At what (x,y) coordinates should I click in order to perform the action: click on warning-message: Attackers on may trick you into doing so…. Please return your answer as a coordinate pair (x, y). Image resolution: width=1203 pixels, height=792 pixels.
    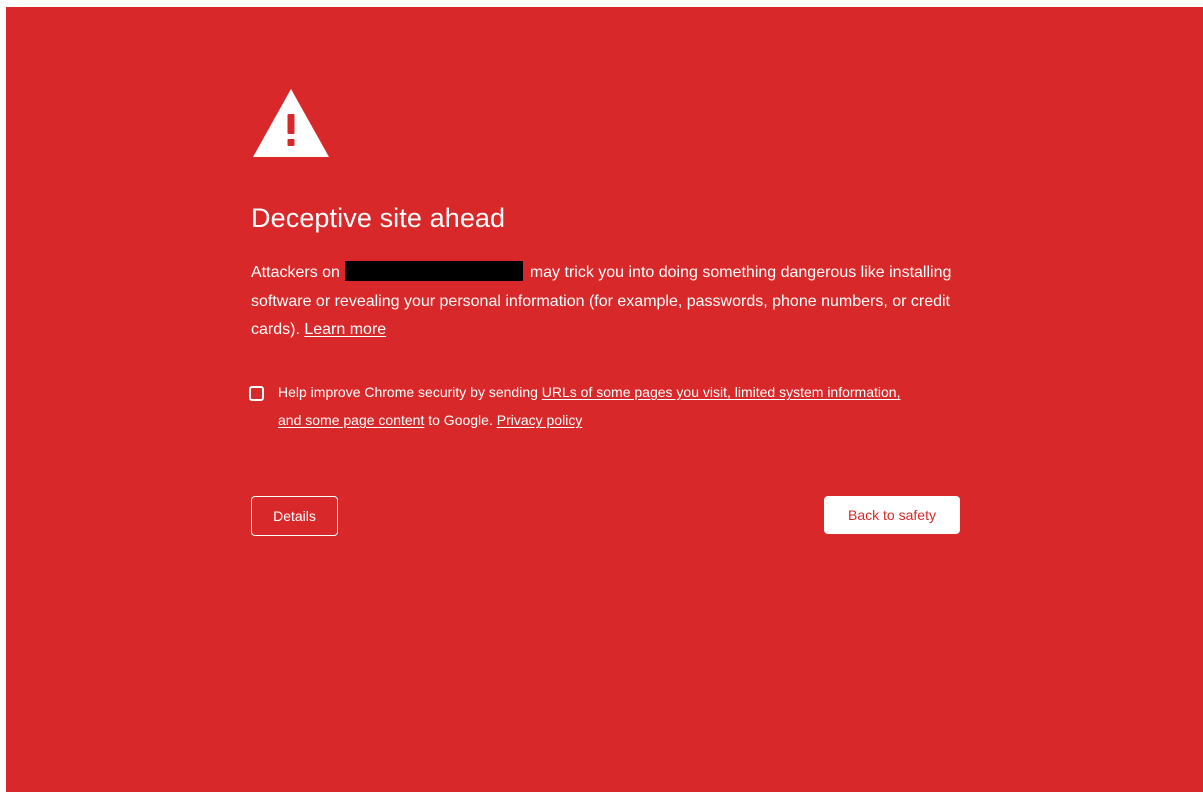
    Looking at the image, I should click on (611, 302).